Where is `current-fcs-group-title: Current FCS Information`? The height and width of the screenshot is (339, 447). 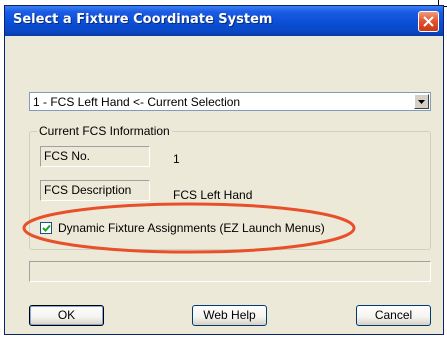
current-fcs-group-title: Current FCS Information is located at coordinates (104, 131).